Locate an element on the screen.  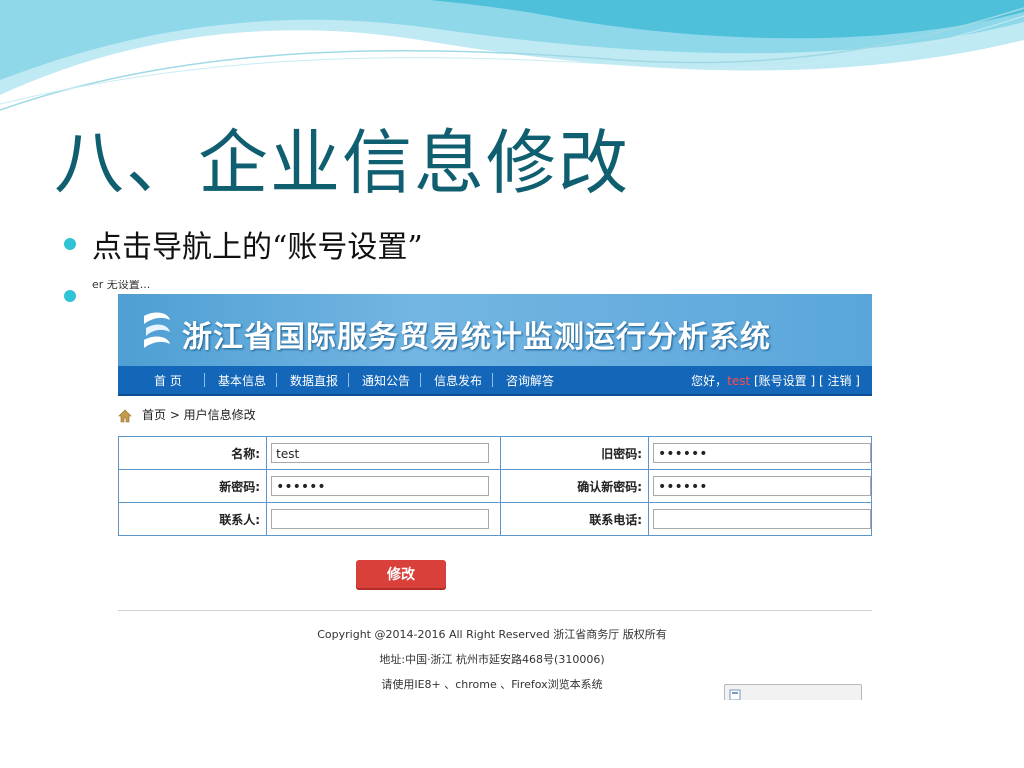
old-password-label: 旧密码: is located at coordinates (574, 453).